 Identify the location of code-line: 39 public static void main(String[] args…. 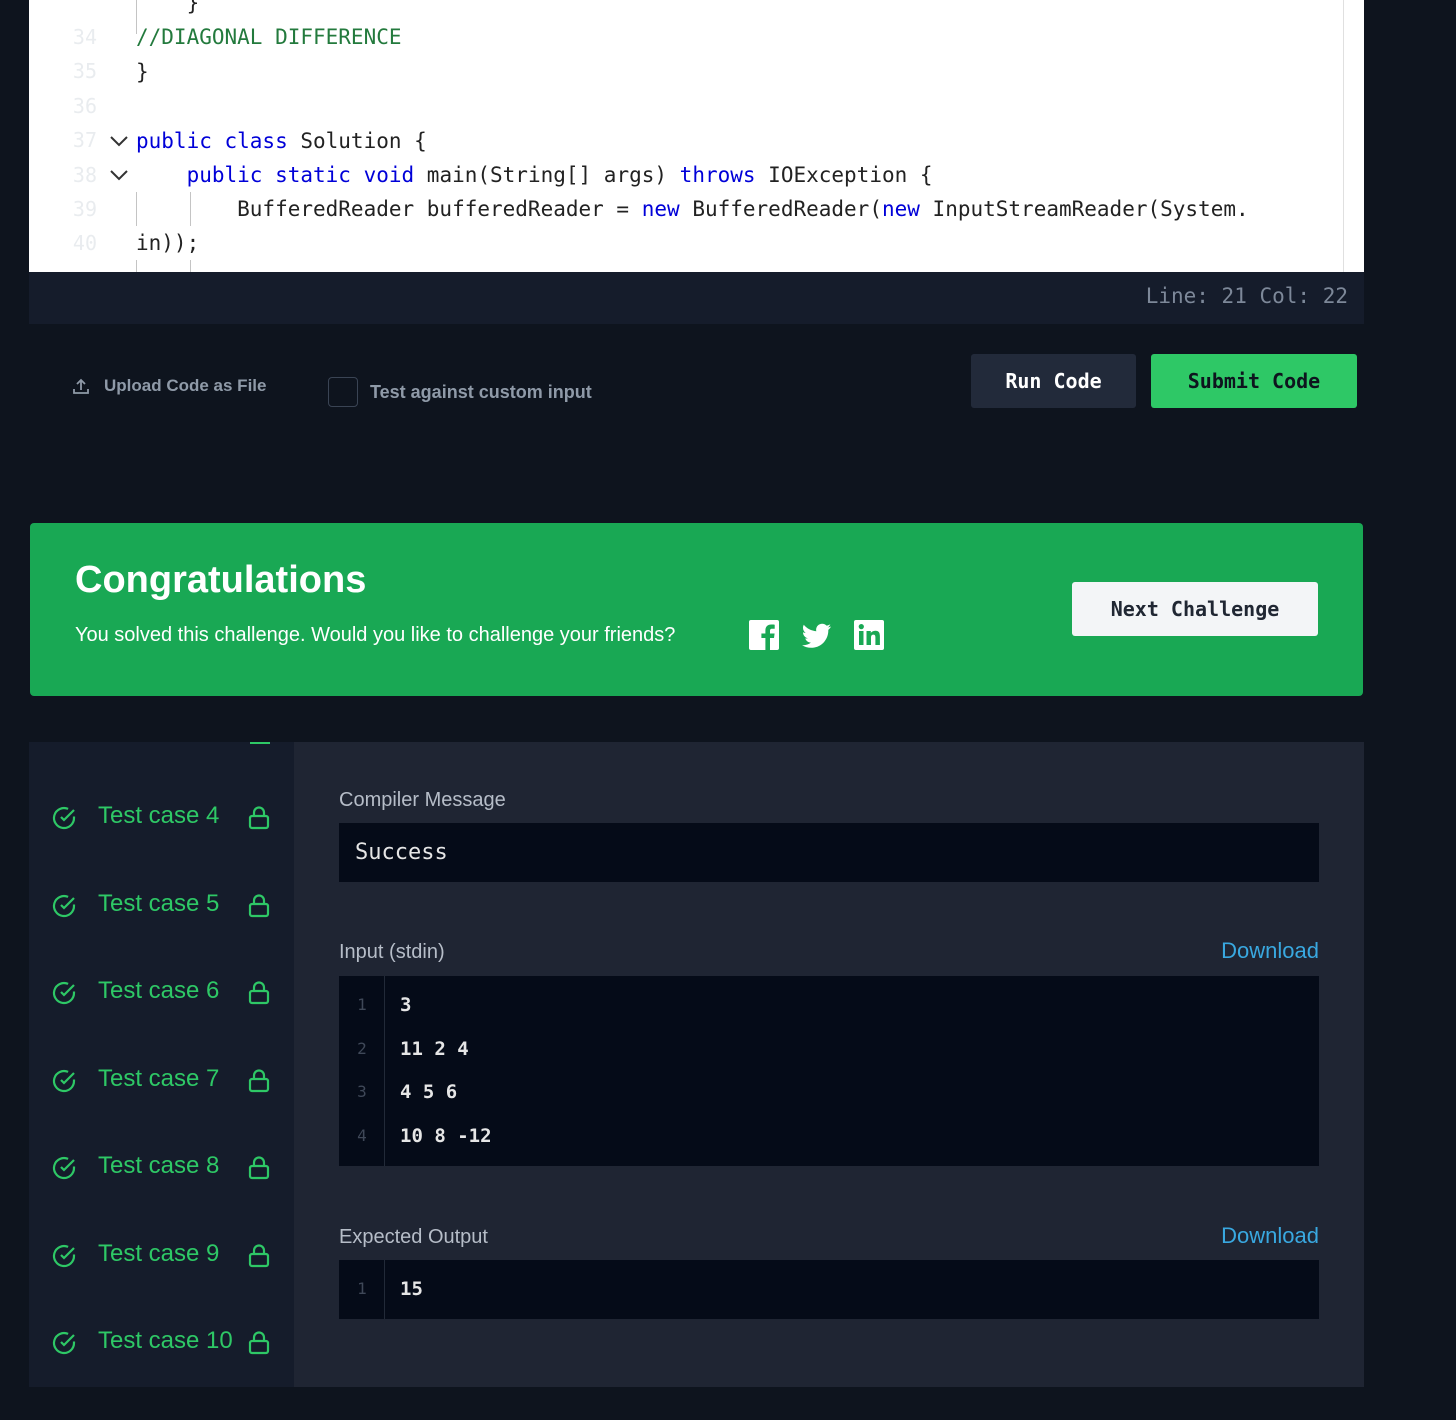
(696, 189).